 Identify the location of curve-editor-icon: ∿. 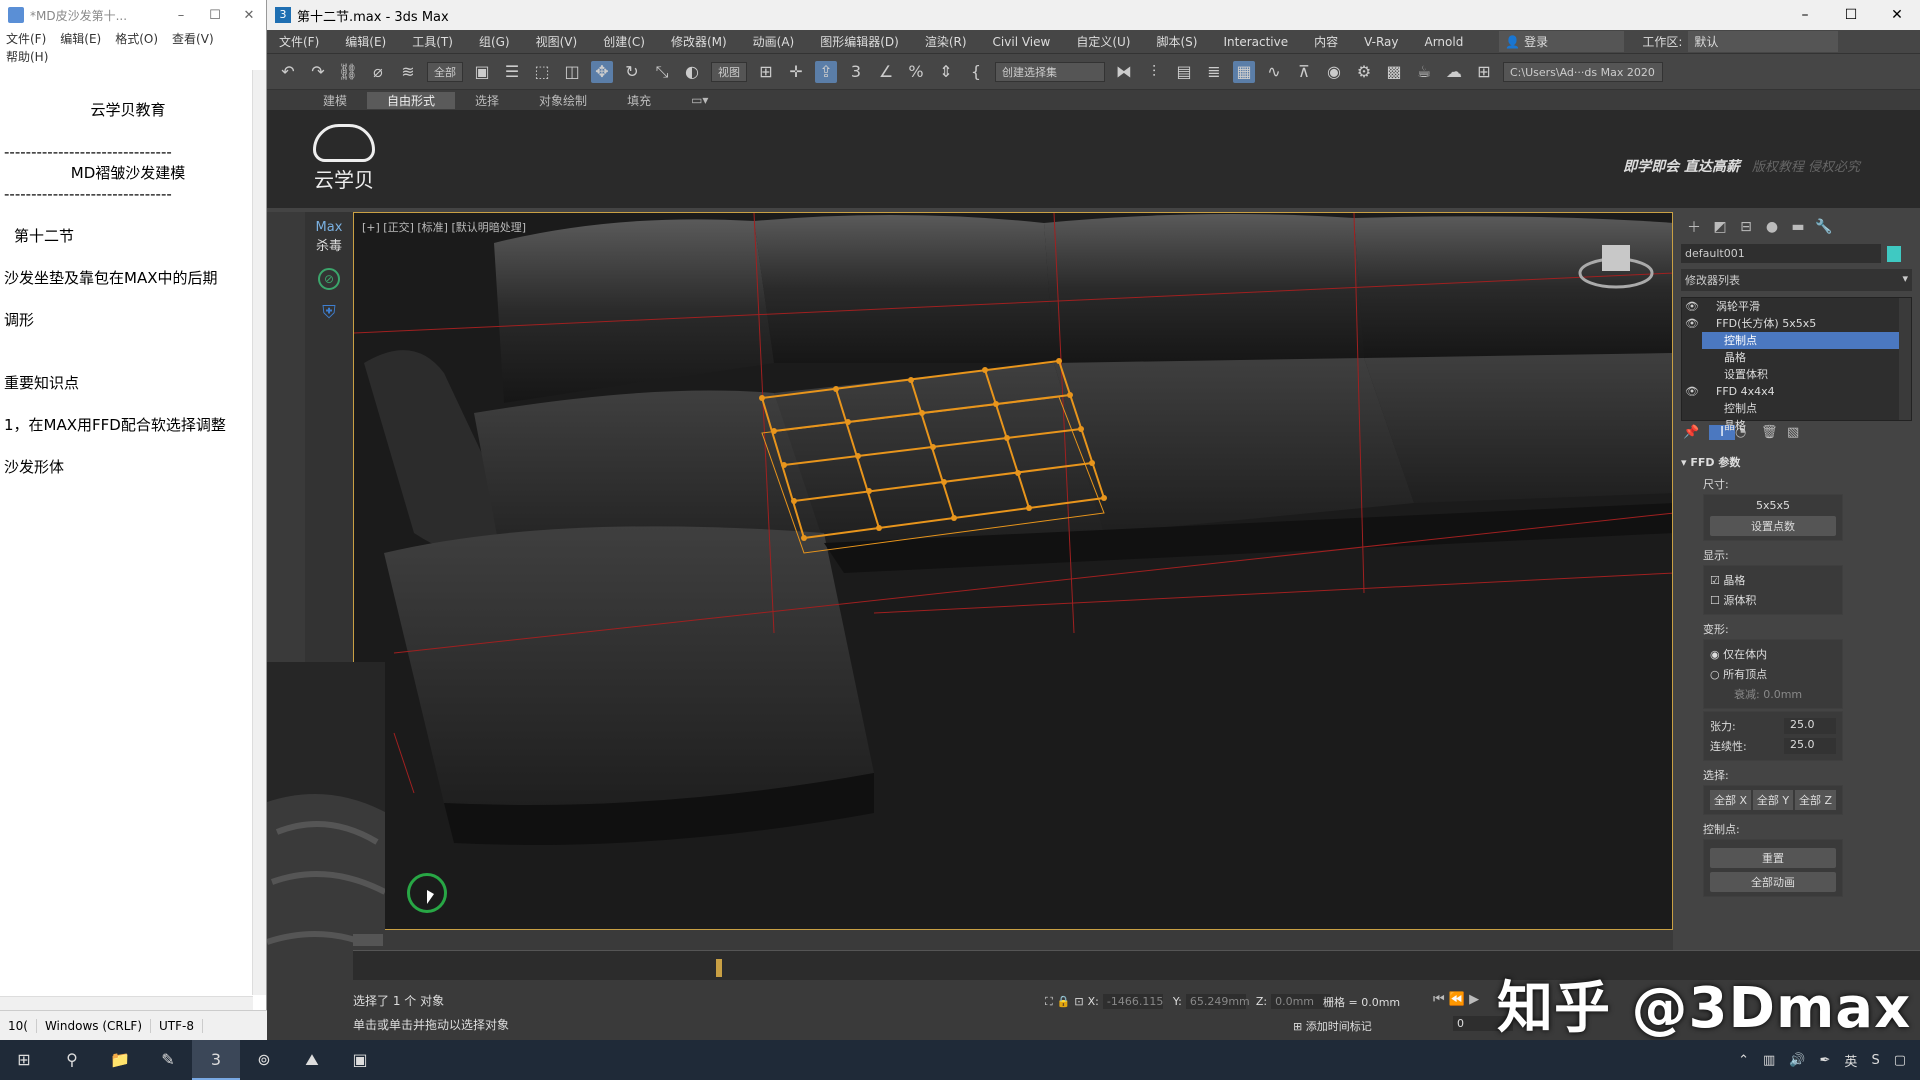
(1274, 72).